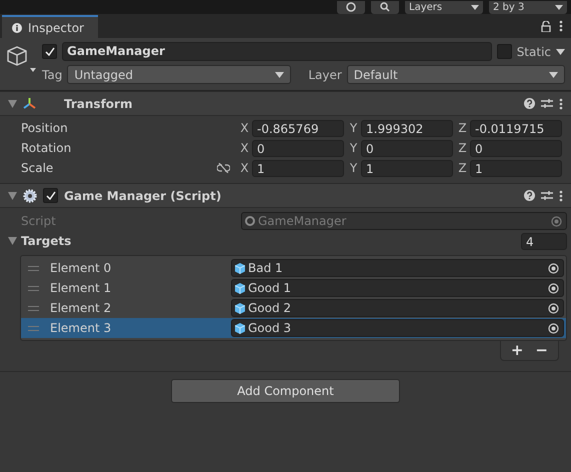 The image size is (571, 472). Describe the element at coordinates (179, 74) in the screenshot. I see `tag-dropdown: Untagged` at that location.